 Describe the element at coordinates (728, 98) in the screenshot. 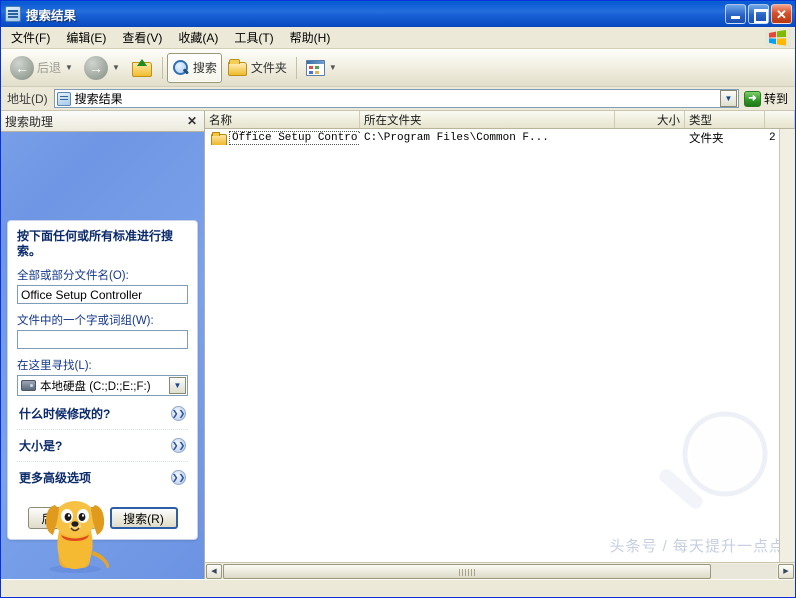

I see `address-dropdown-icon: ▼` at that location.